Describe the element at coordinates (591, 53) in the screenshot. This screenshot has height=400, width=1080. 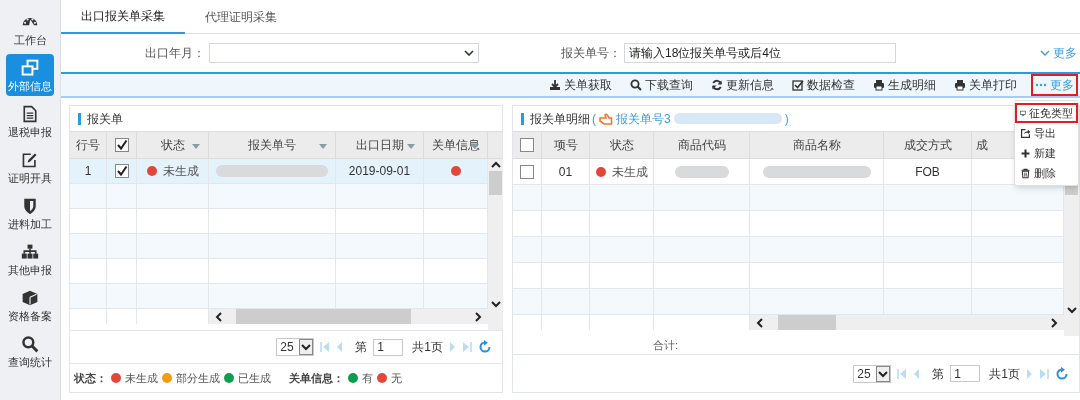
I see `field-label: 报关单号：` at that location.